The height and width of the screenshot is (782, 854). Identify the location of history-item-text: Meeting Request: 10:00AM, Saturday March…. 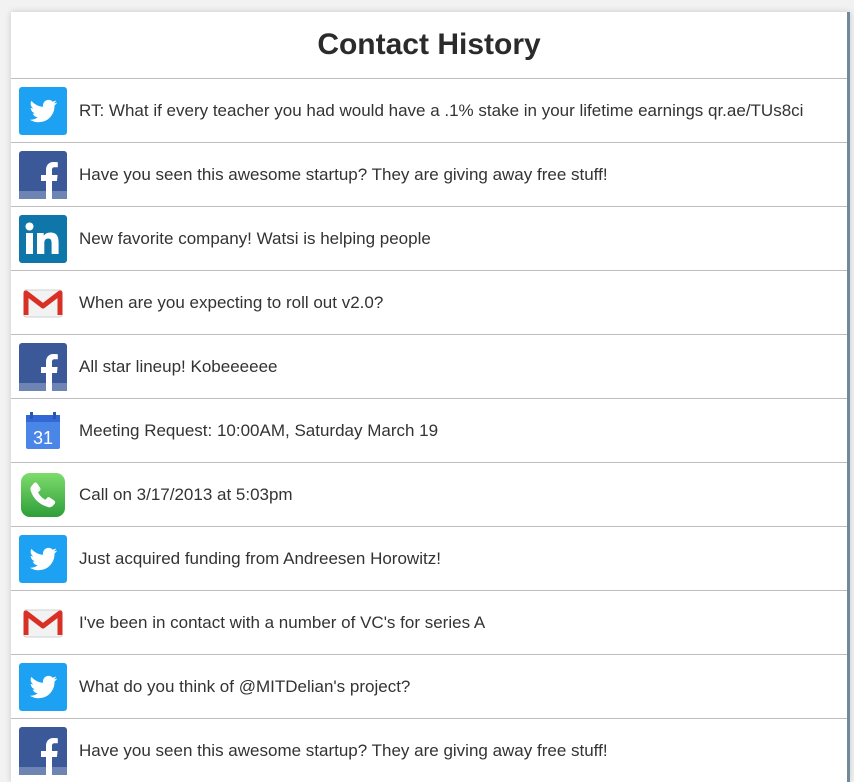
(259, 430).